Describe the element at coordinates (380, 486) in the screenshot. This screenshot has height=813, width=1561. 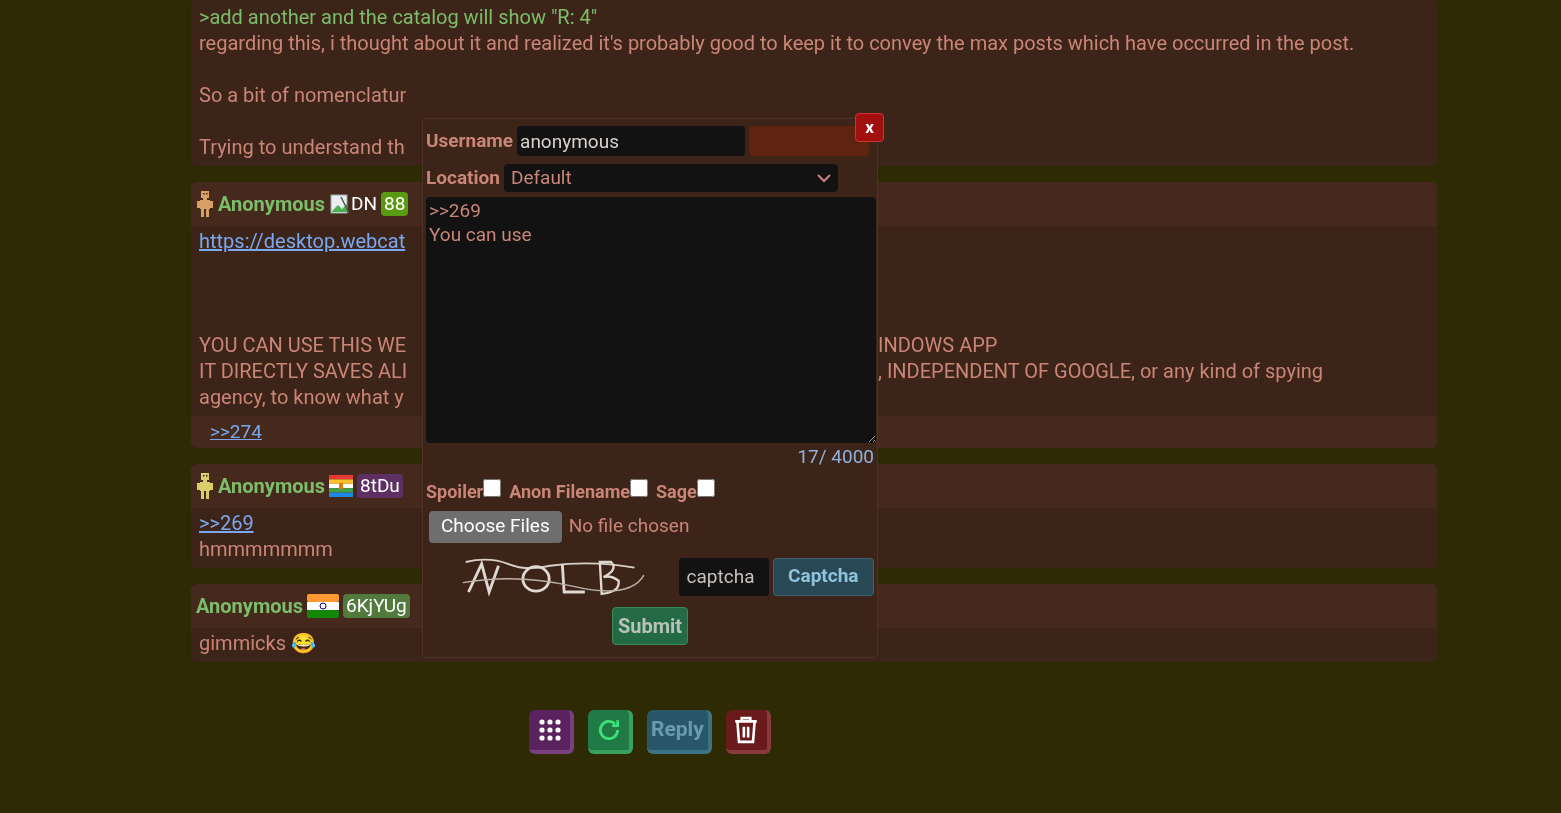
I see `poster-id-badge: 8tDu` at that location.